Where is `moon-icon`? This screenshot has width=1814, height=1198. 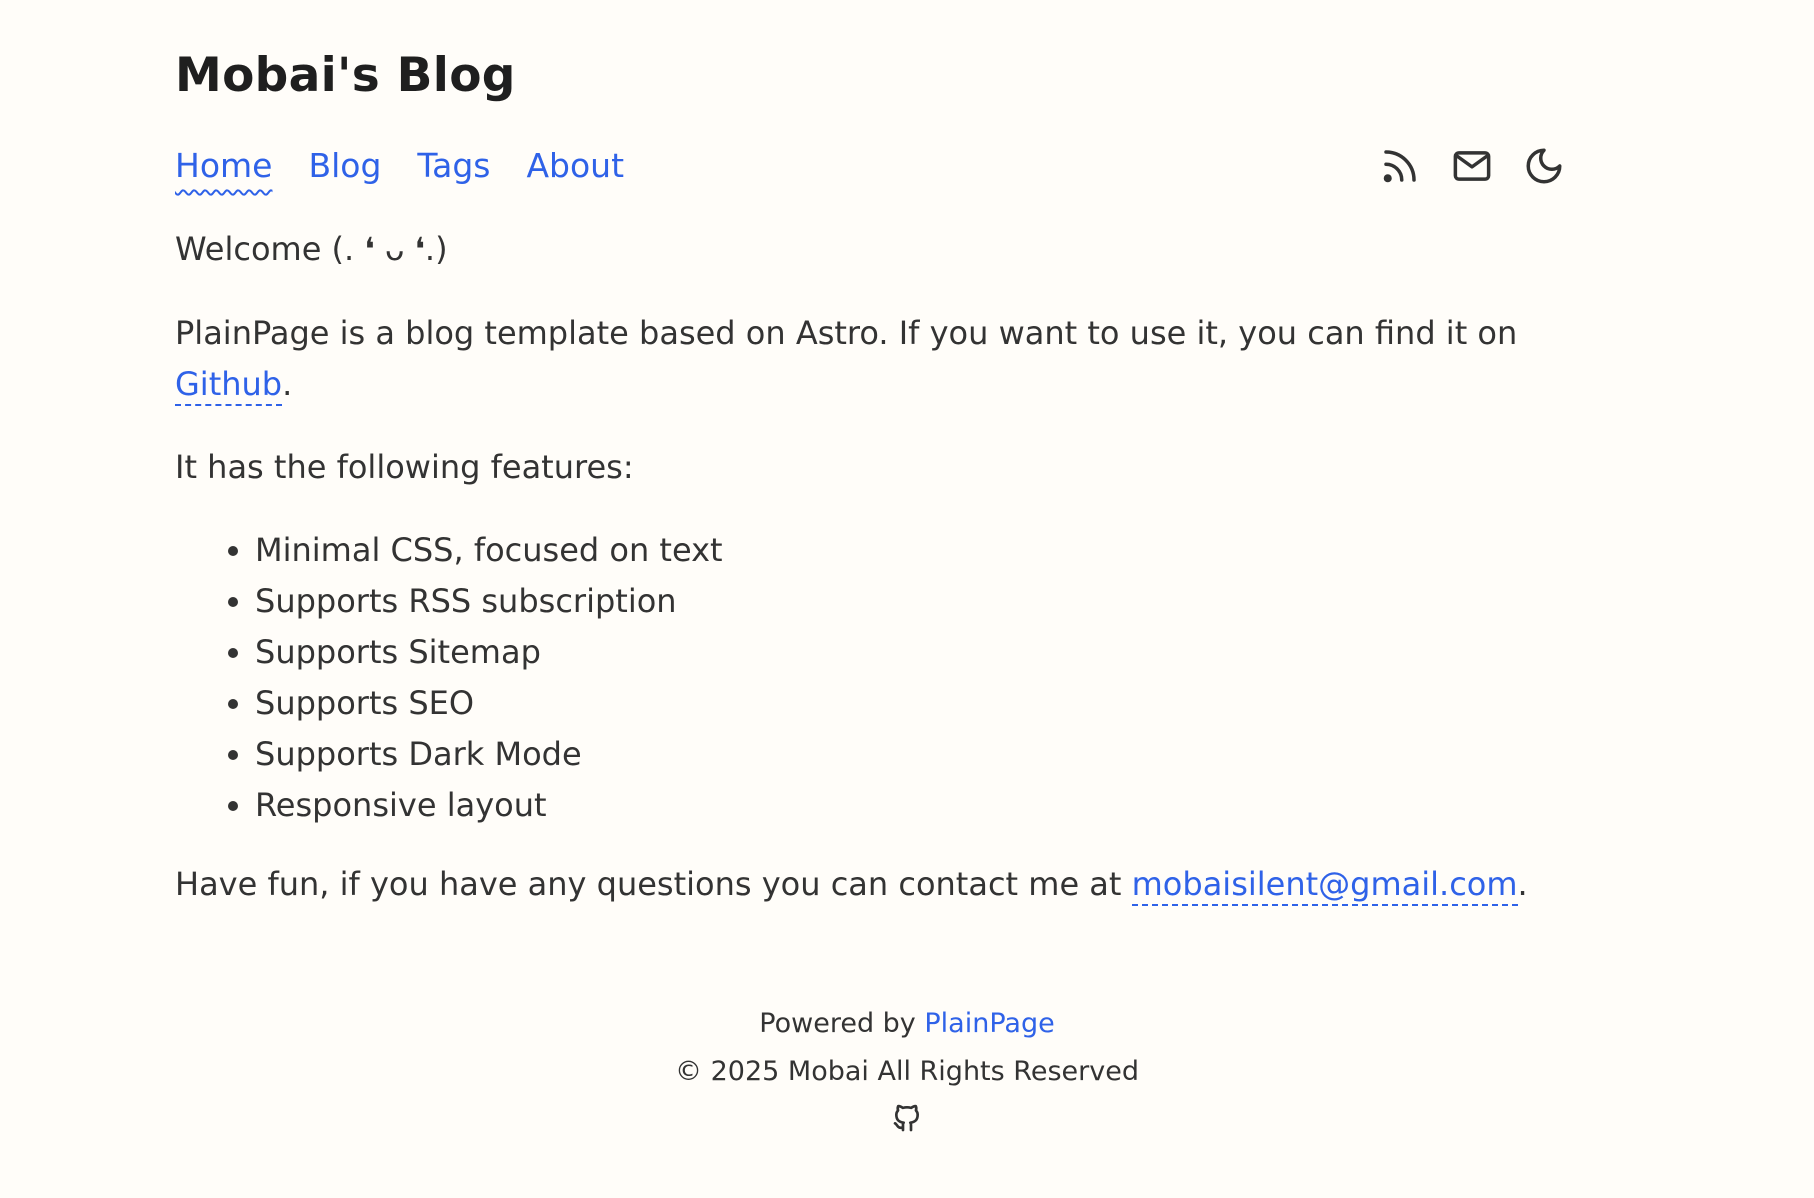
moon-icon is located at coordinates (1544, 166).